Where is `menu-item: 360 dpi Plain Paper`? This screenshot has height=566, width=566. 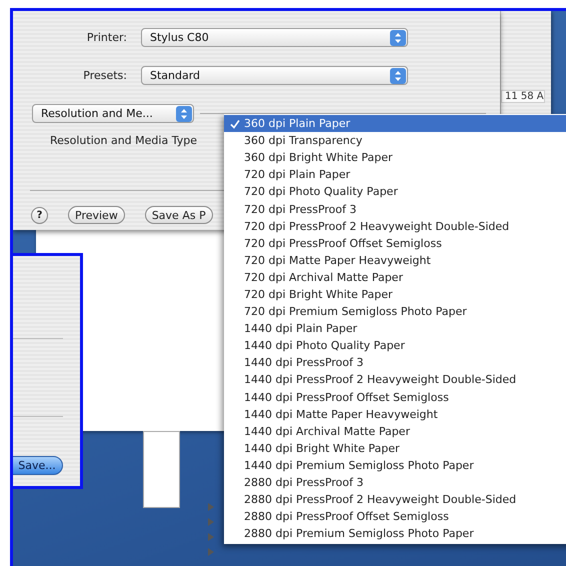 menu-item: 360 dpi Plain Paper is located at coordinates (395, 123).